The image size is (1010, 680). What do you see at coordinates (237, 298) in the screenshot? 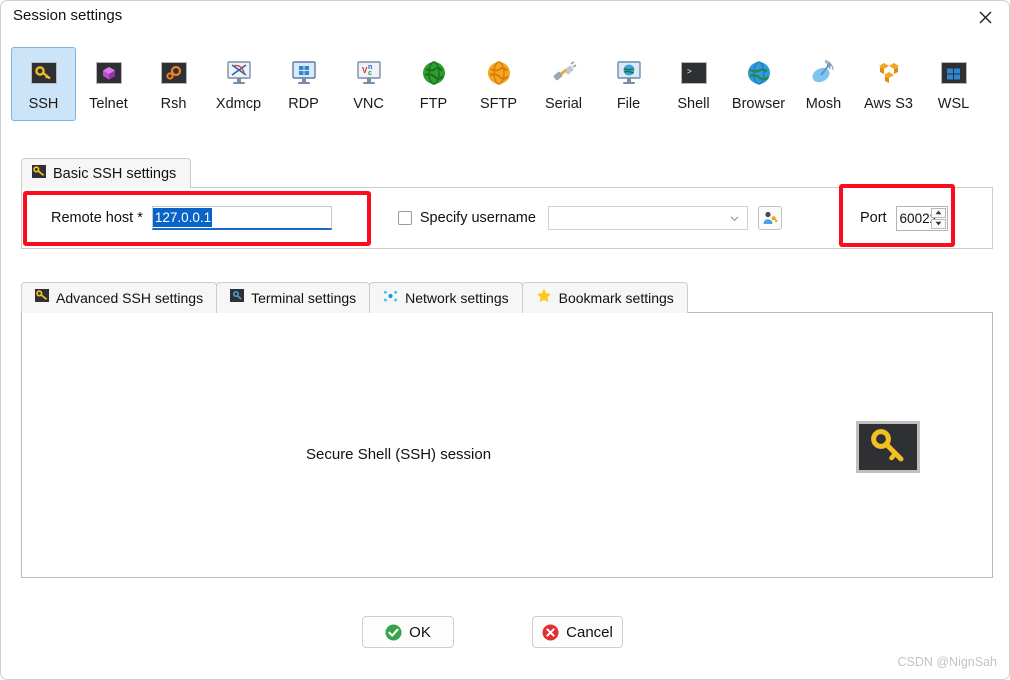
I see `terminal-settings-icon` at bounding box center [237, 298].